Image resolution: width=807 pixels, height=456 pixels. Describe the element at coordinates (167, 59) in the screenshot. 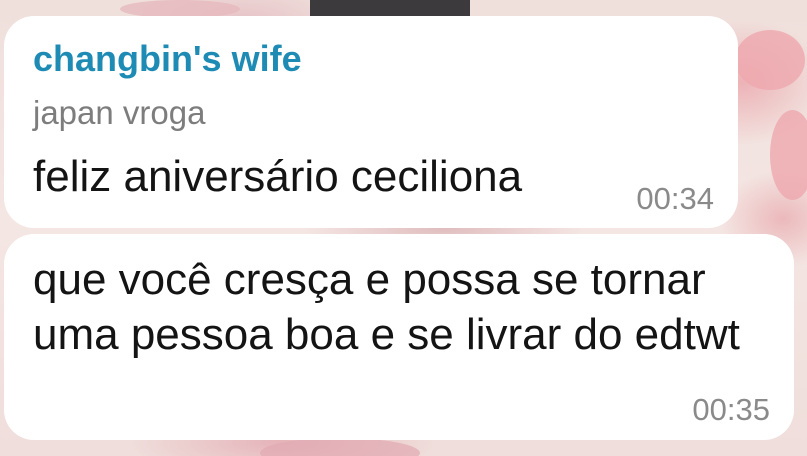

I see `sender-name: changbin's wife` at that location.